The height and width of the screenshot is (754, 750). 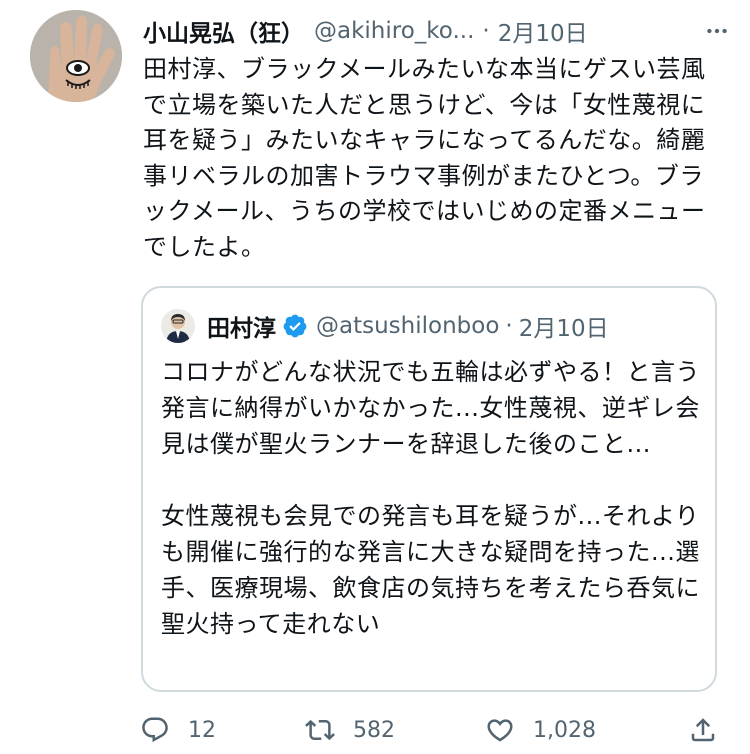 I want to click on verified-badge-icon, so click(x=295, y=326).